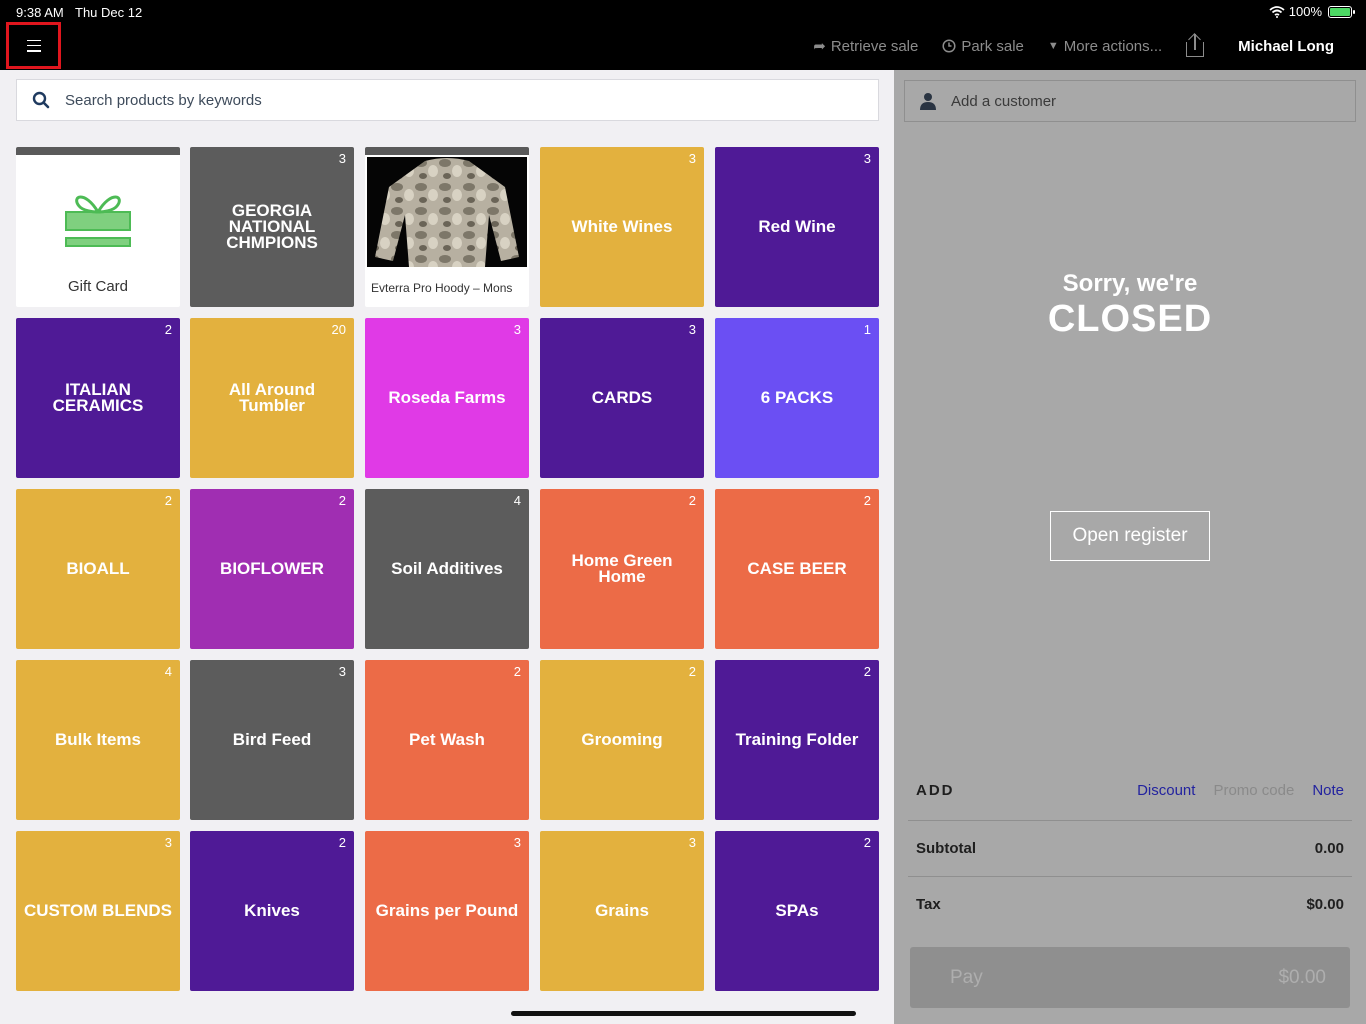  Describe the element at coordinates (1130, 101) in the screenshot. I see `add-customer-button: Add a customer` at that location.